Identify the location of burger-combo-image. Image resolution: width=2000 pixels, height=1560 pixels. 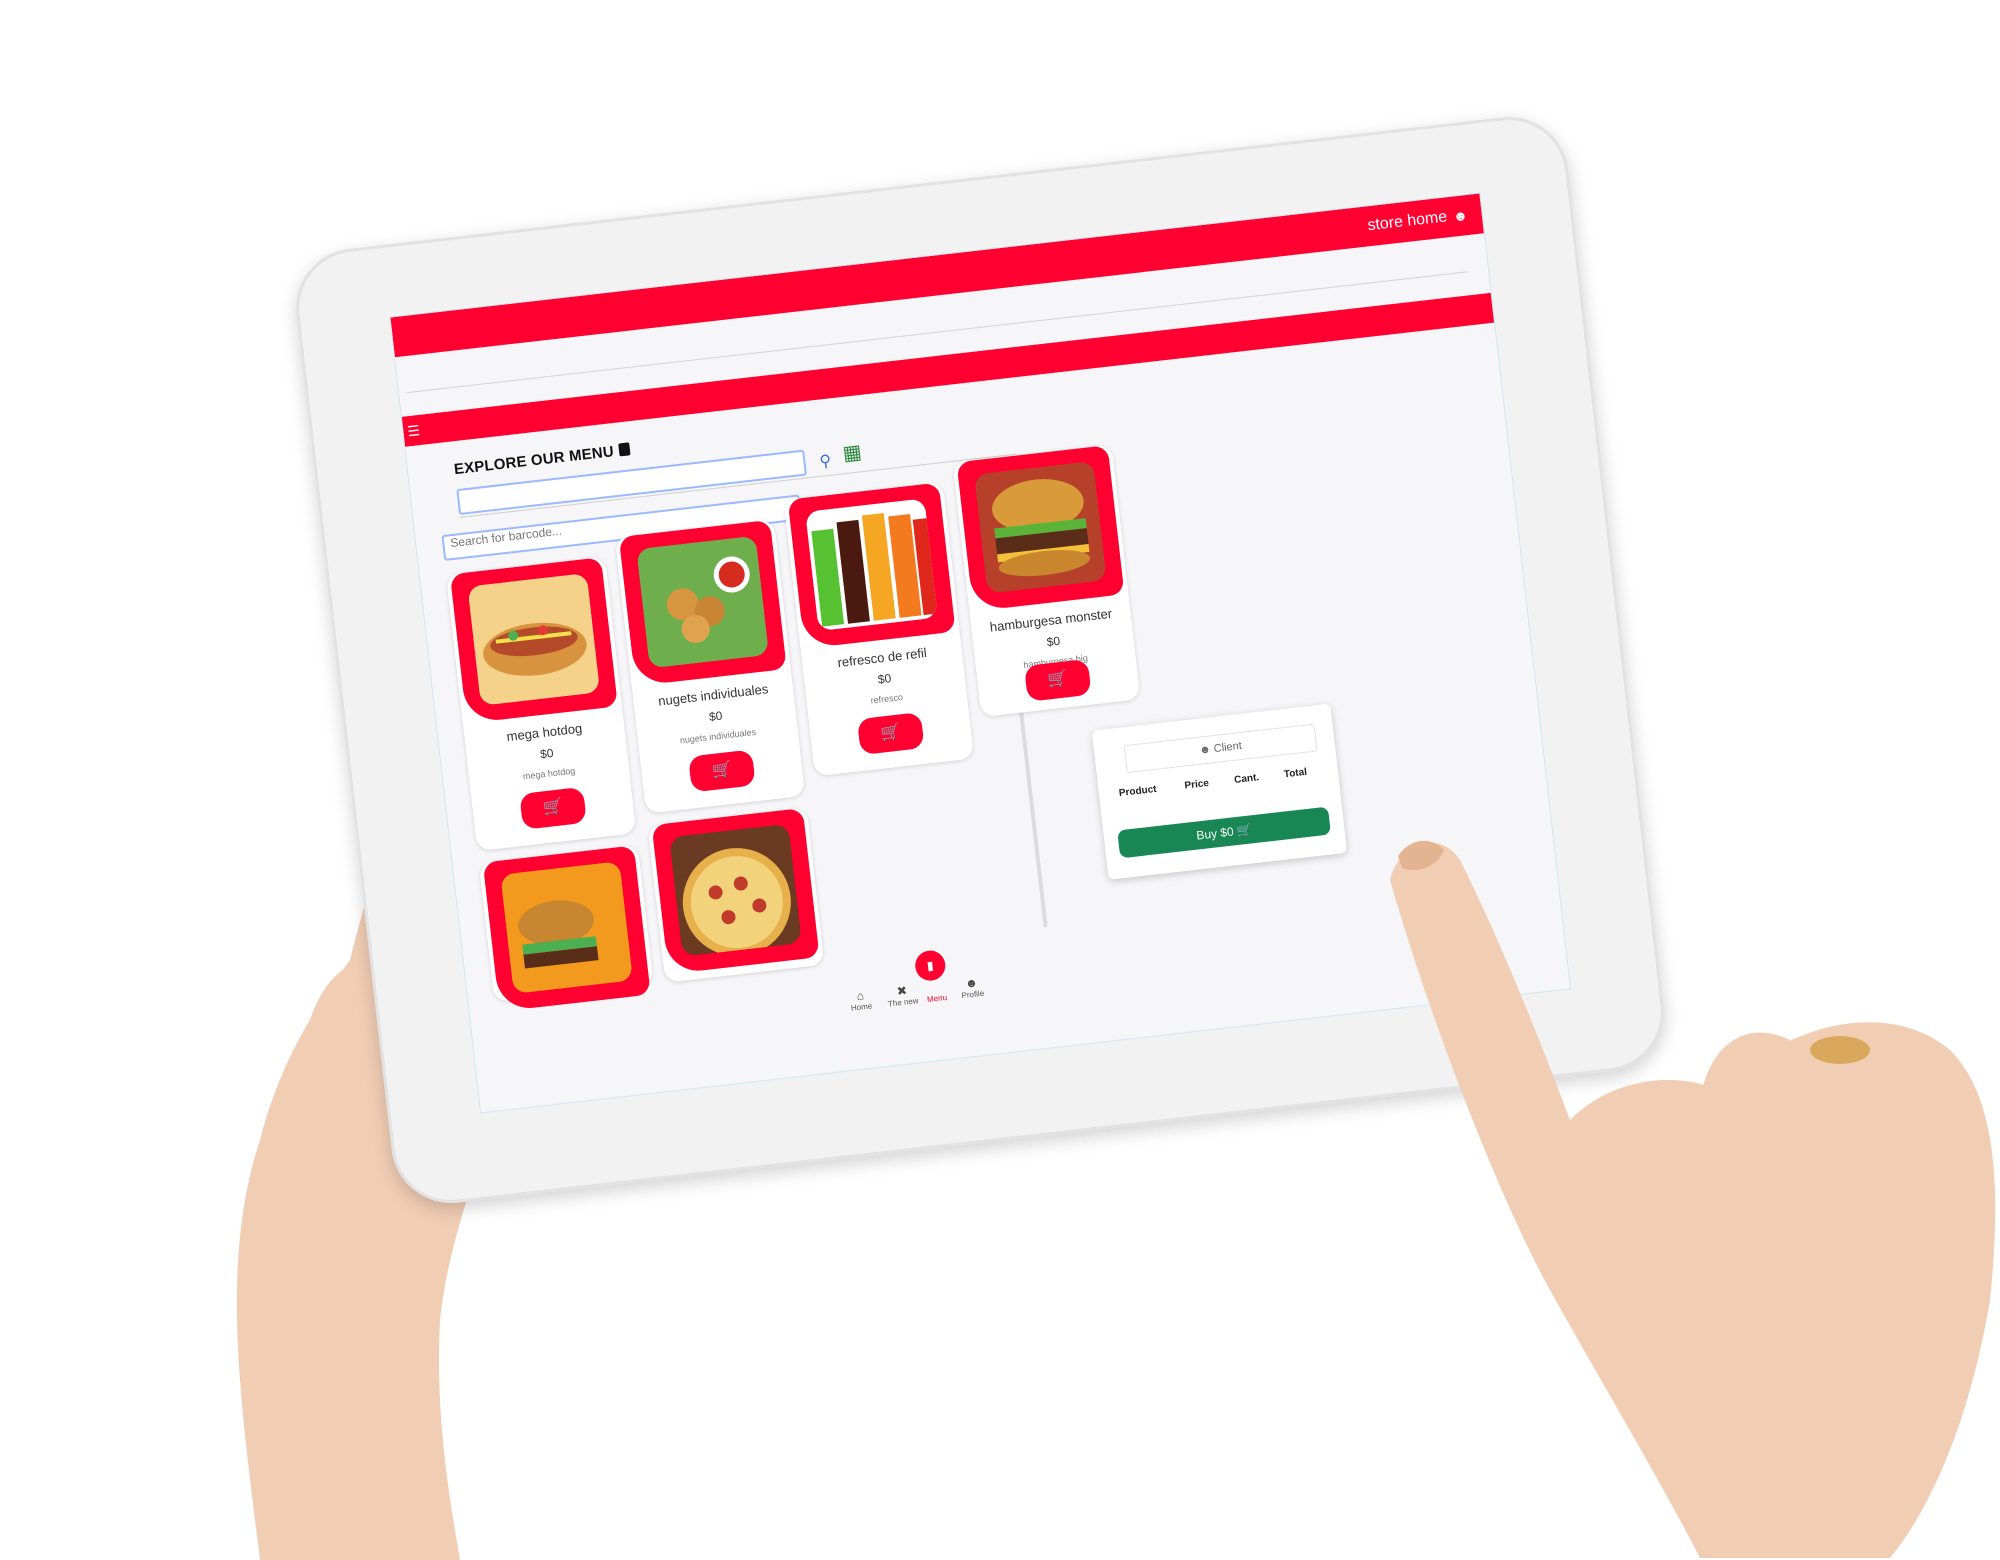
(567, 927).